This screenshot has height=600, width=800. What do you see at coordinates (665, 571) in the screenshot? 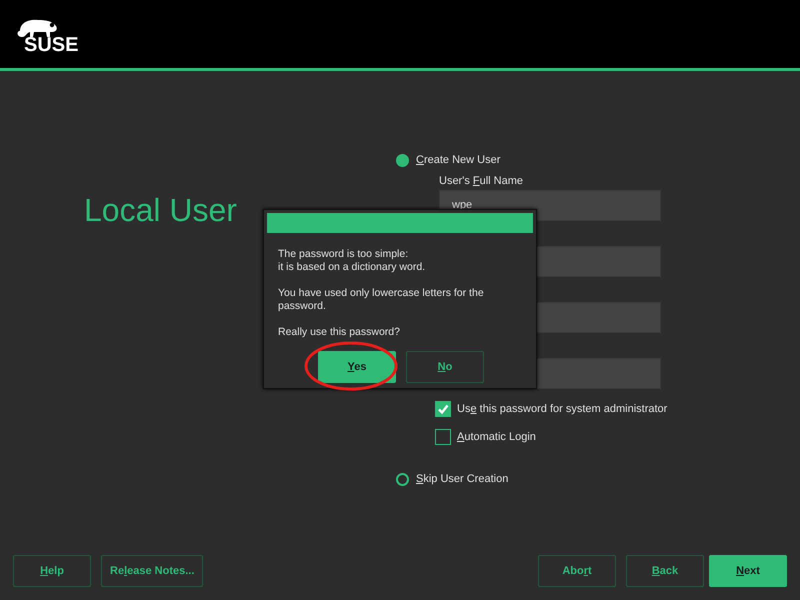
I see `footer-button: Back` at bounding box center [665, 571].